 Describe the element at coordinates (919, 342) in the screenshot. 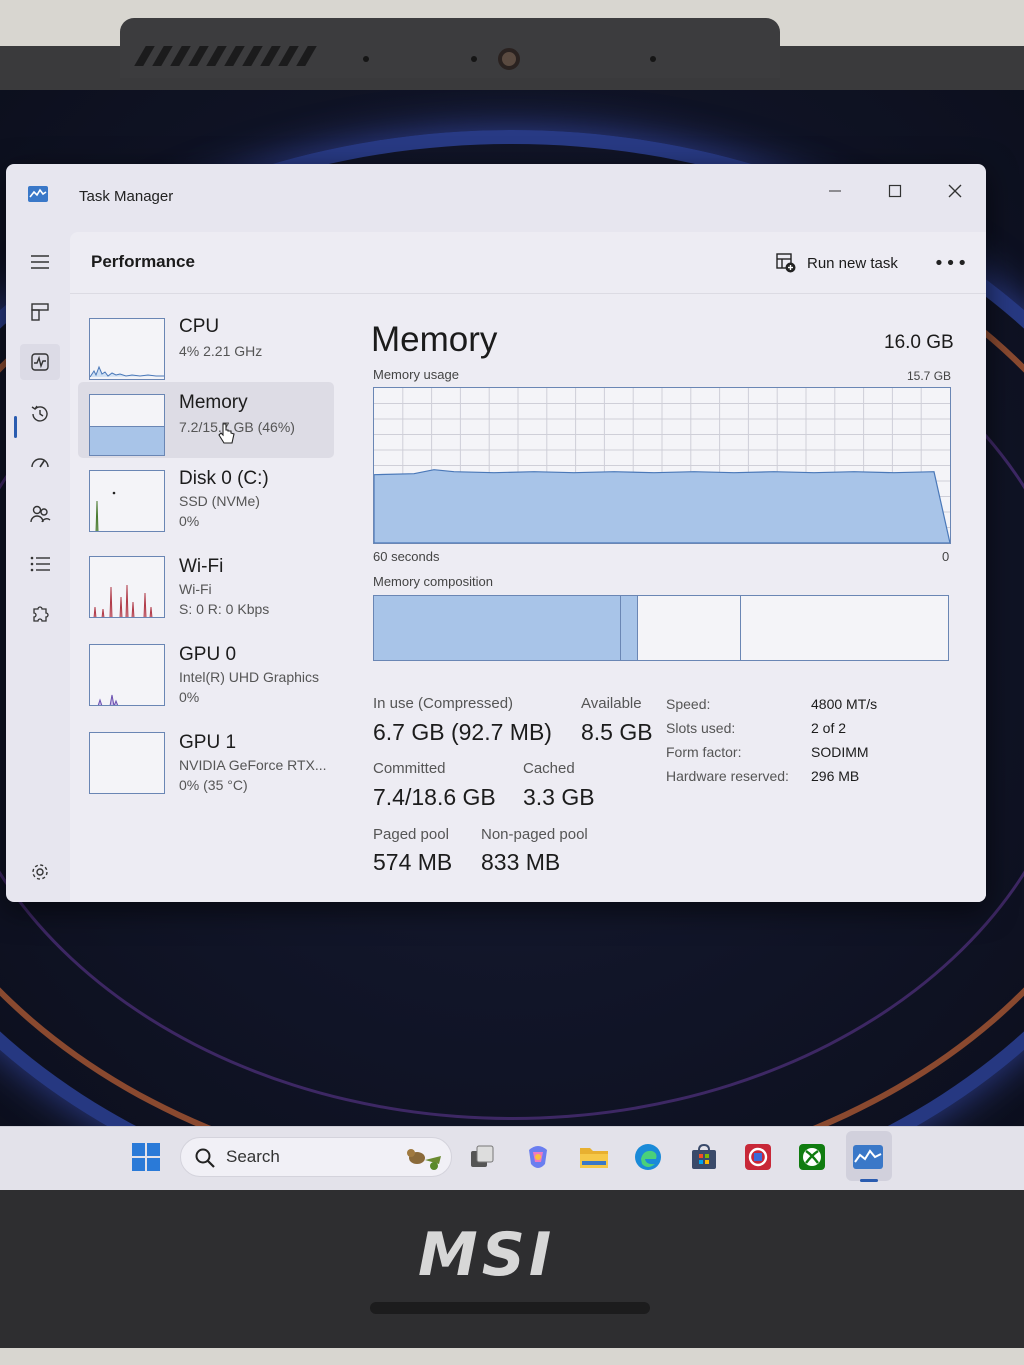

I see `total-memory: 16.0 GB` at that location.